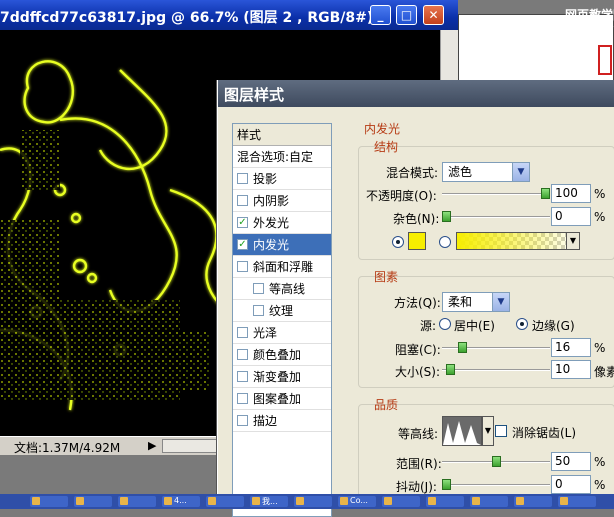 This screenshot has width=614, height=517. I want to click on contour-dropdown-arrow-icon: ▼, so click(488, 431).